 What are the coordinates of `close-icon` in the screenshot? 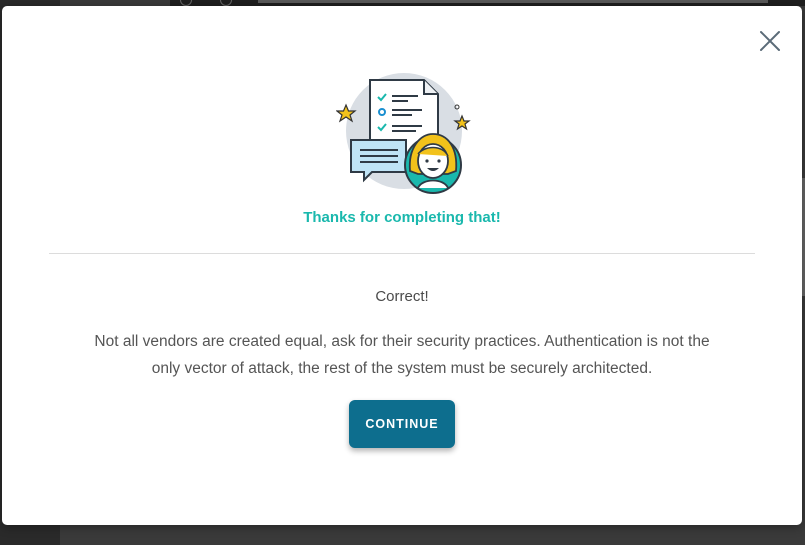 It's located at (770, 41).